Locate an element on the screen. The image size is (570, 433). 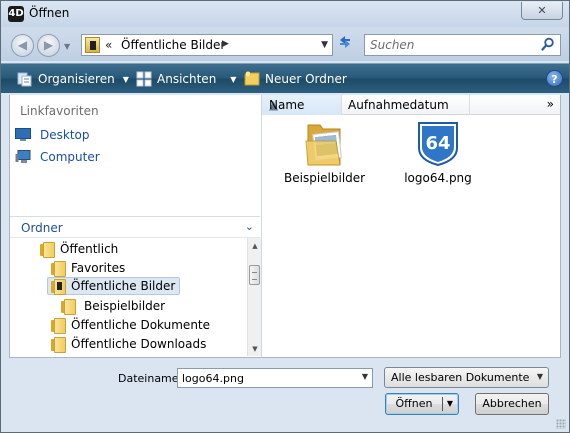
open-options-dropdown-icon: ▼ is located at coordinates (450, 404).